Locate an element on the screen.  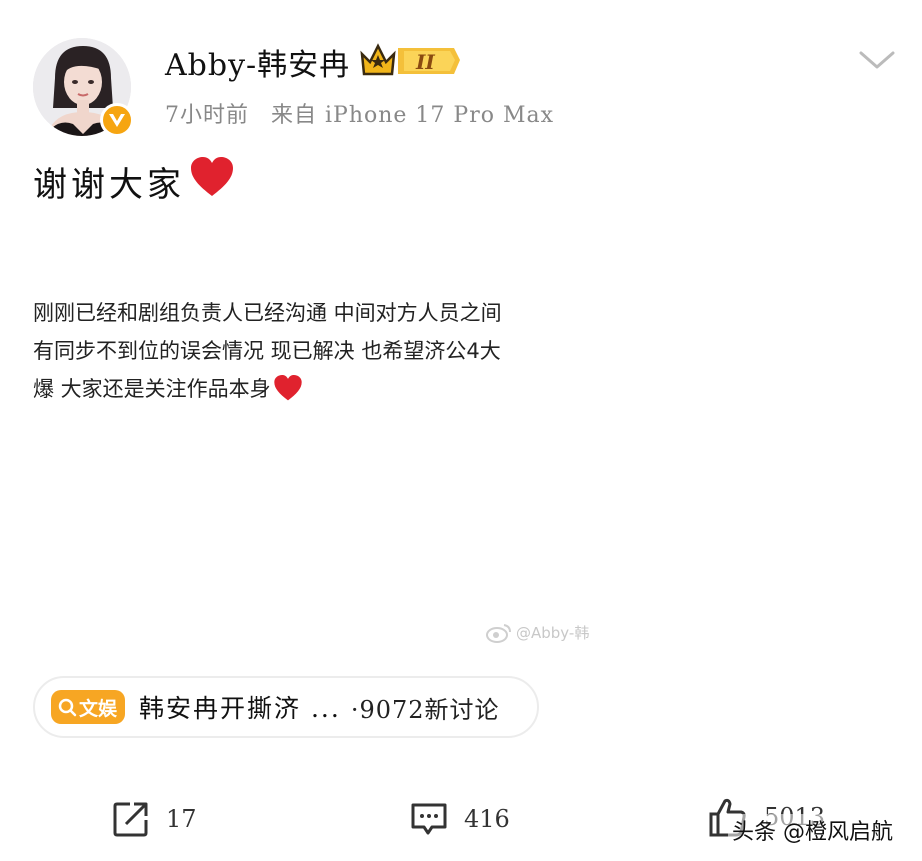
search-icon is located at coordinates (67, 707).